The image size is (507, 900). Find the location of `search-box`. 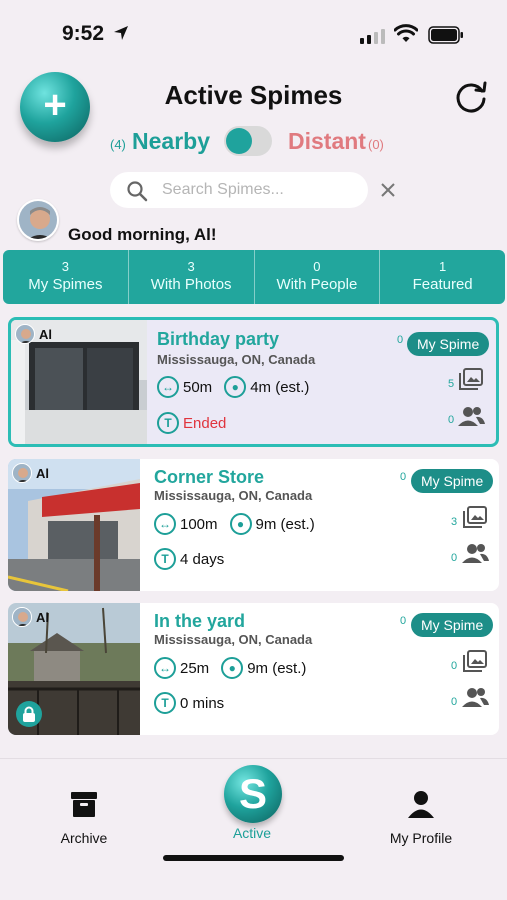

search-box is located at coordinates (239, 190).